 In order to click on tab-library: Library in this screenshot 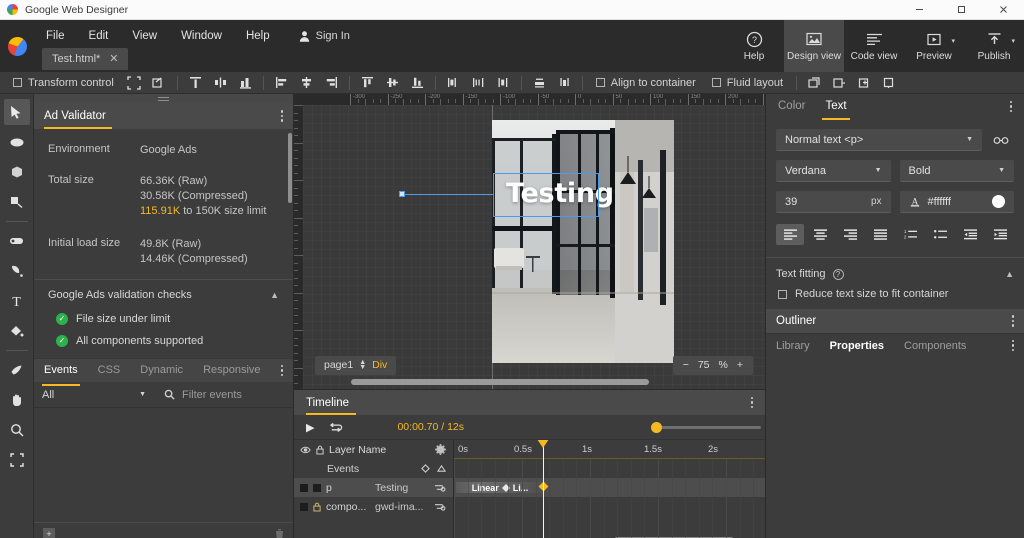, I will do `click(793, 346)`.